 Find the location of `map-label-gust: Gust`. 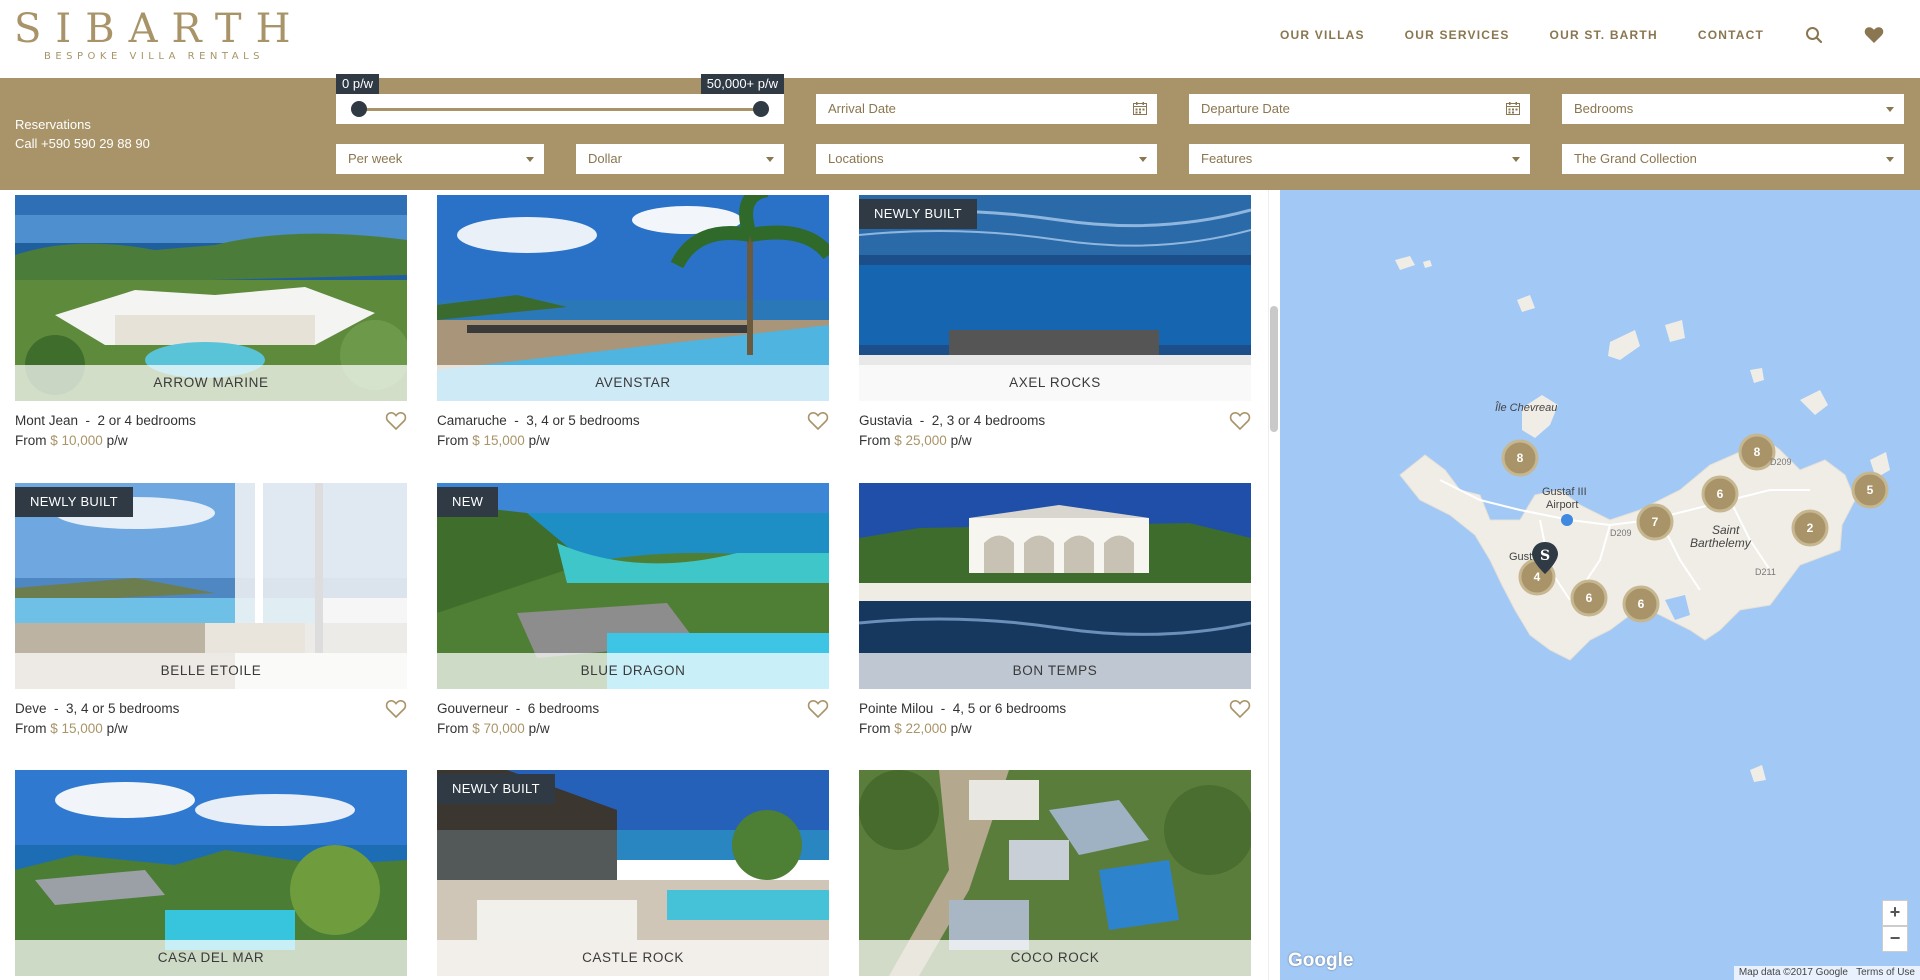

map-label-gust: Gust is located at coordinates (1520, 557).